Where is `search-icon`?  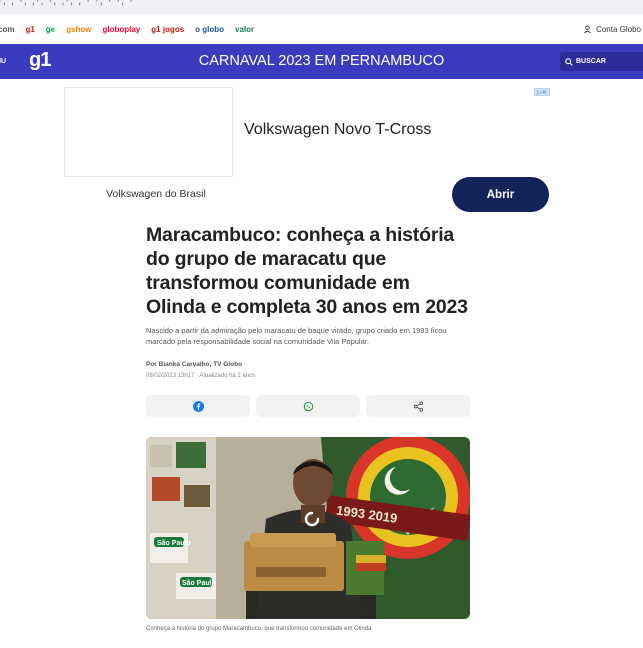
search-icon is located at coordinates (569, 61).